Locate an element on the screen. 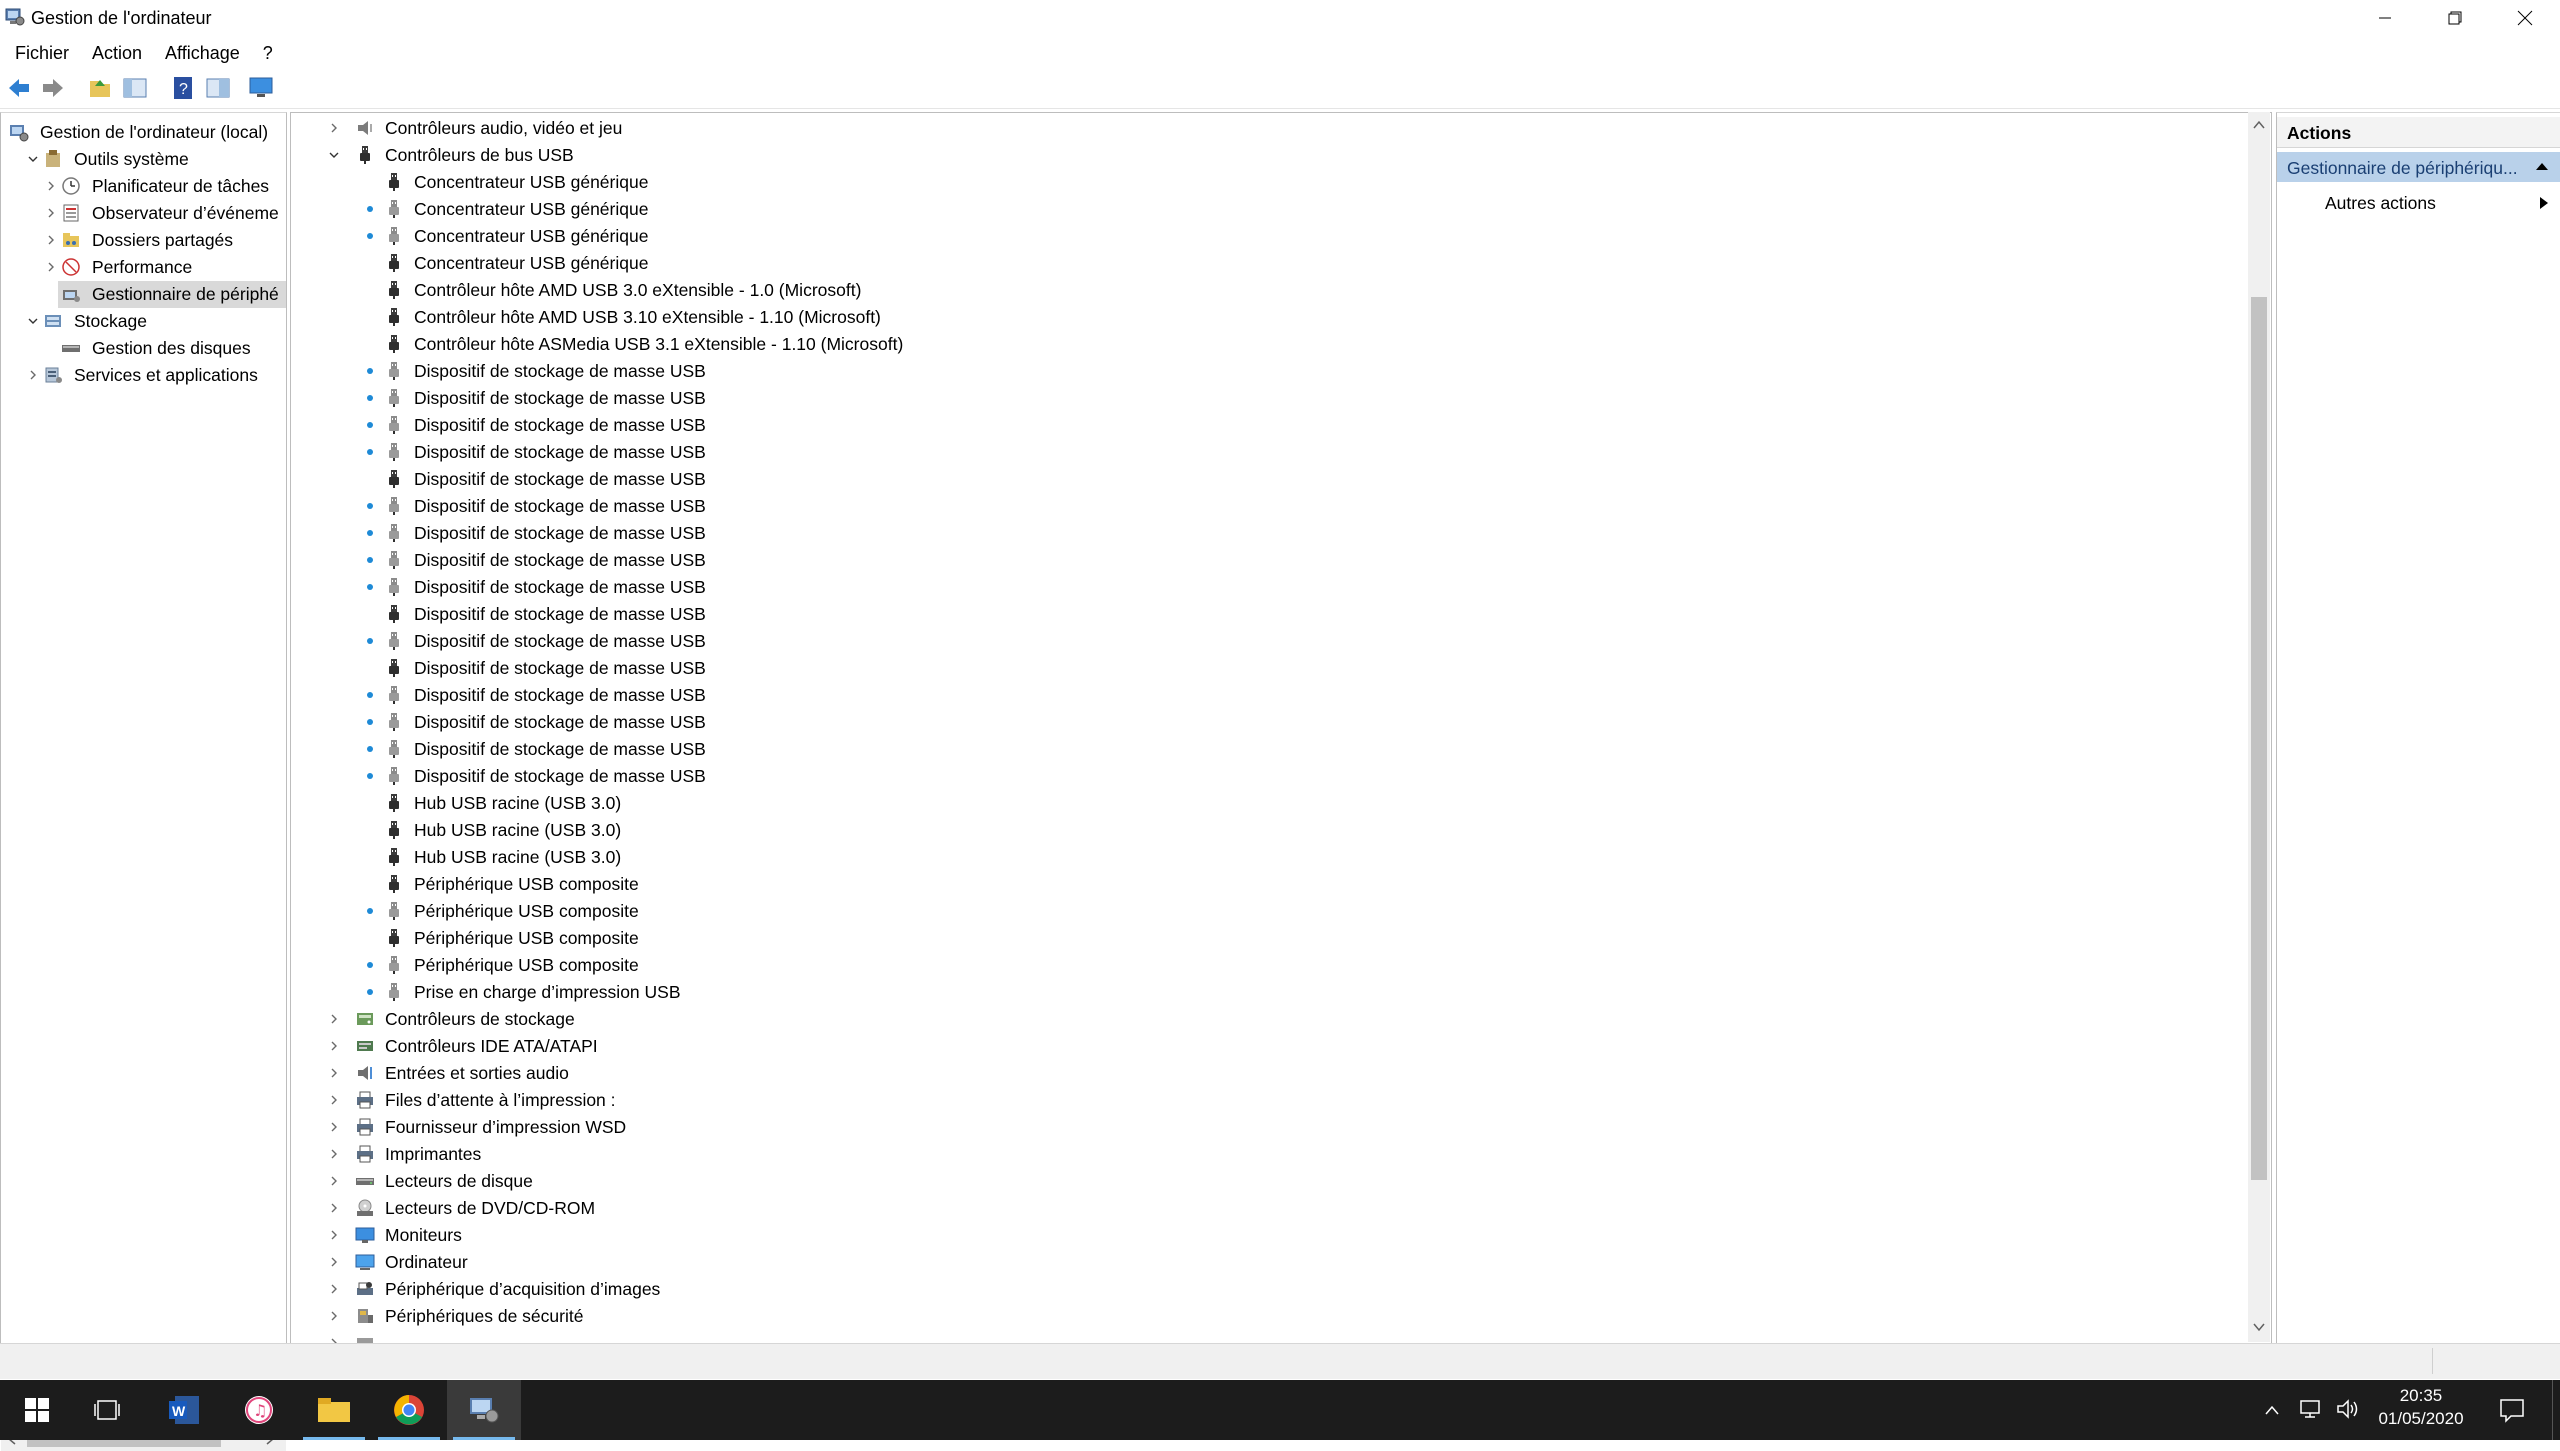  task-view-button is located at coordinates (107, 1410).